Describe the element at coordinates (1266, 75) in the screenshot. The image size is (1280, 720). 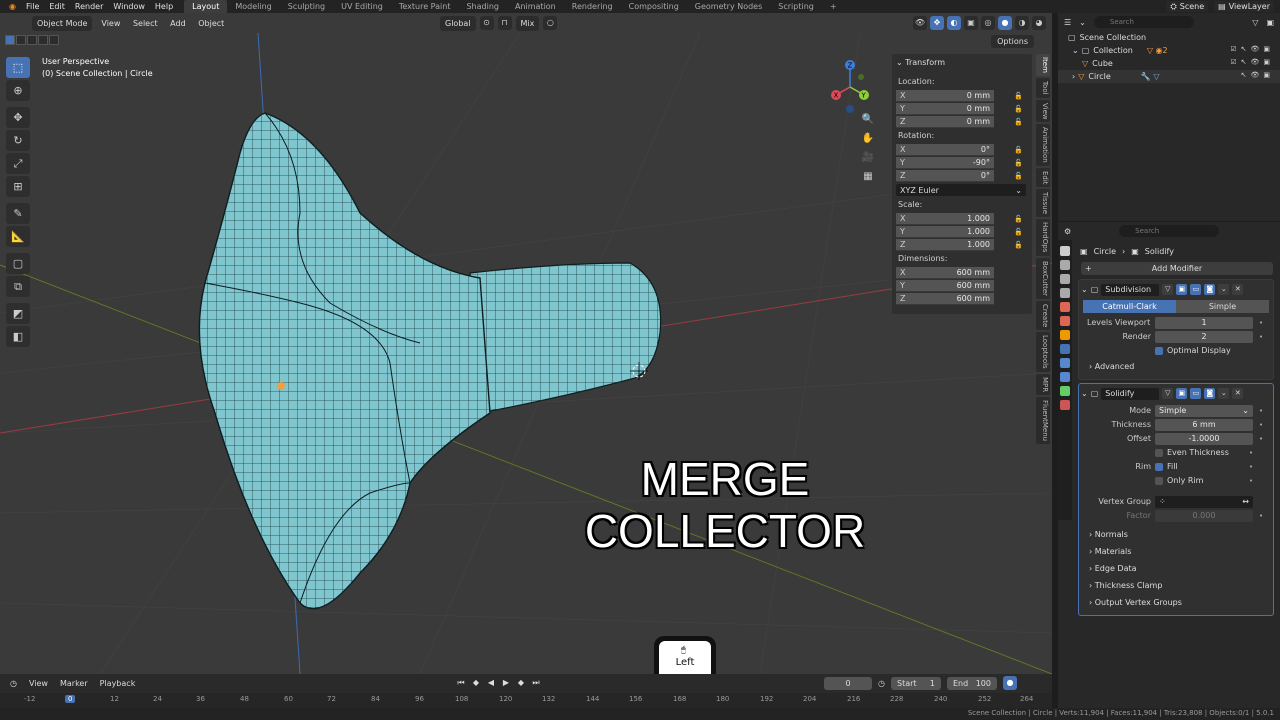
I see `camera-icon: ▣` at that location.